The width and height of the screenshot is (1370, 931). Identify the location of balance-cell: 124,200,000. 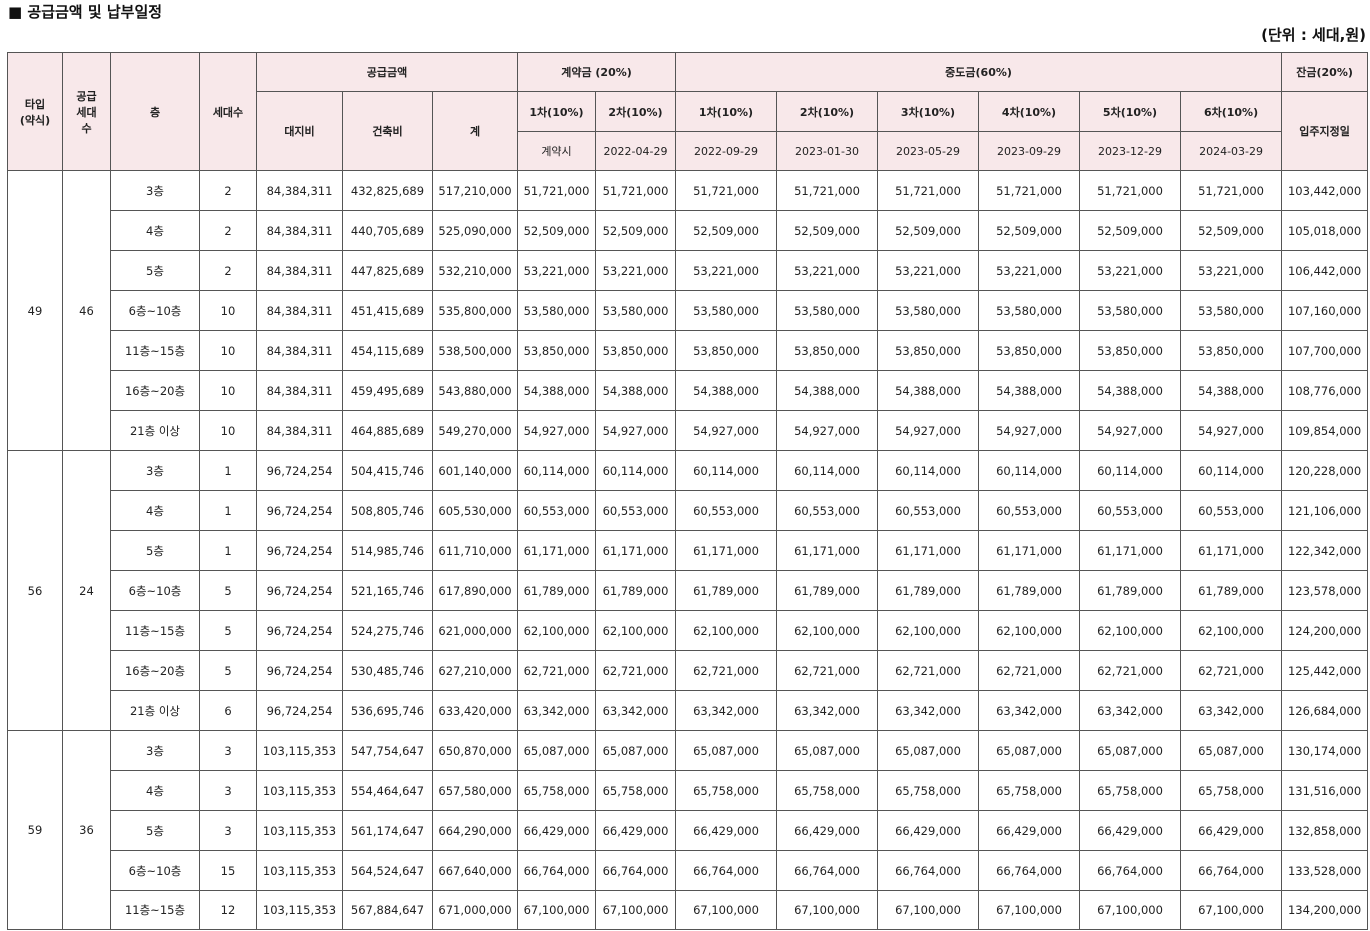
(1325, 630).